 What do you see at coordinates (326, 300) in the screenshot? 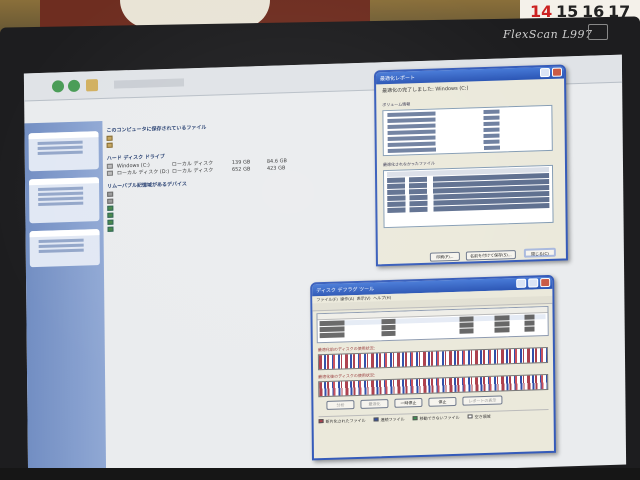
I see `menu-file: ファイル(F)` at bounding box center [326, 300].